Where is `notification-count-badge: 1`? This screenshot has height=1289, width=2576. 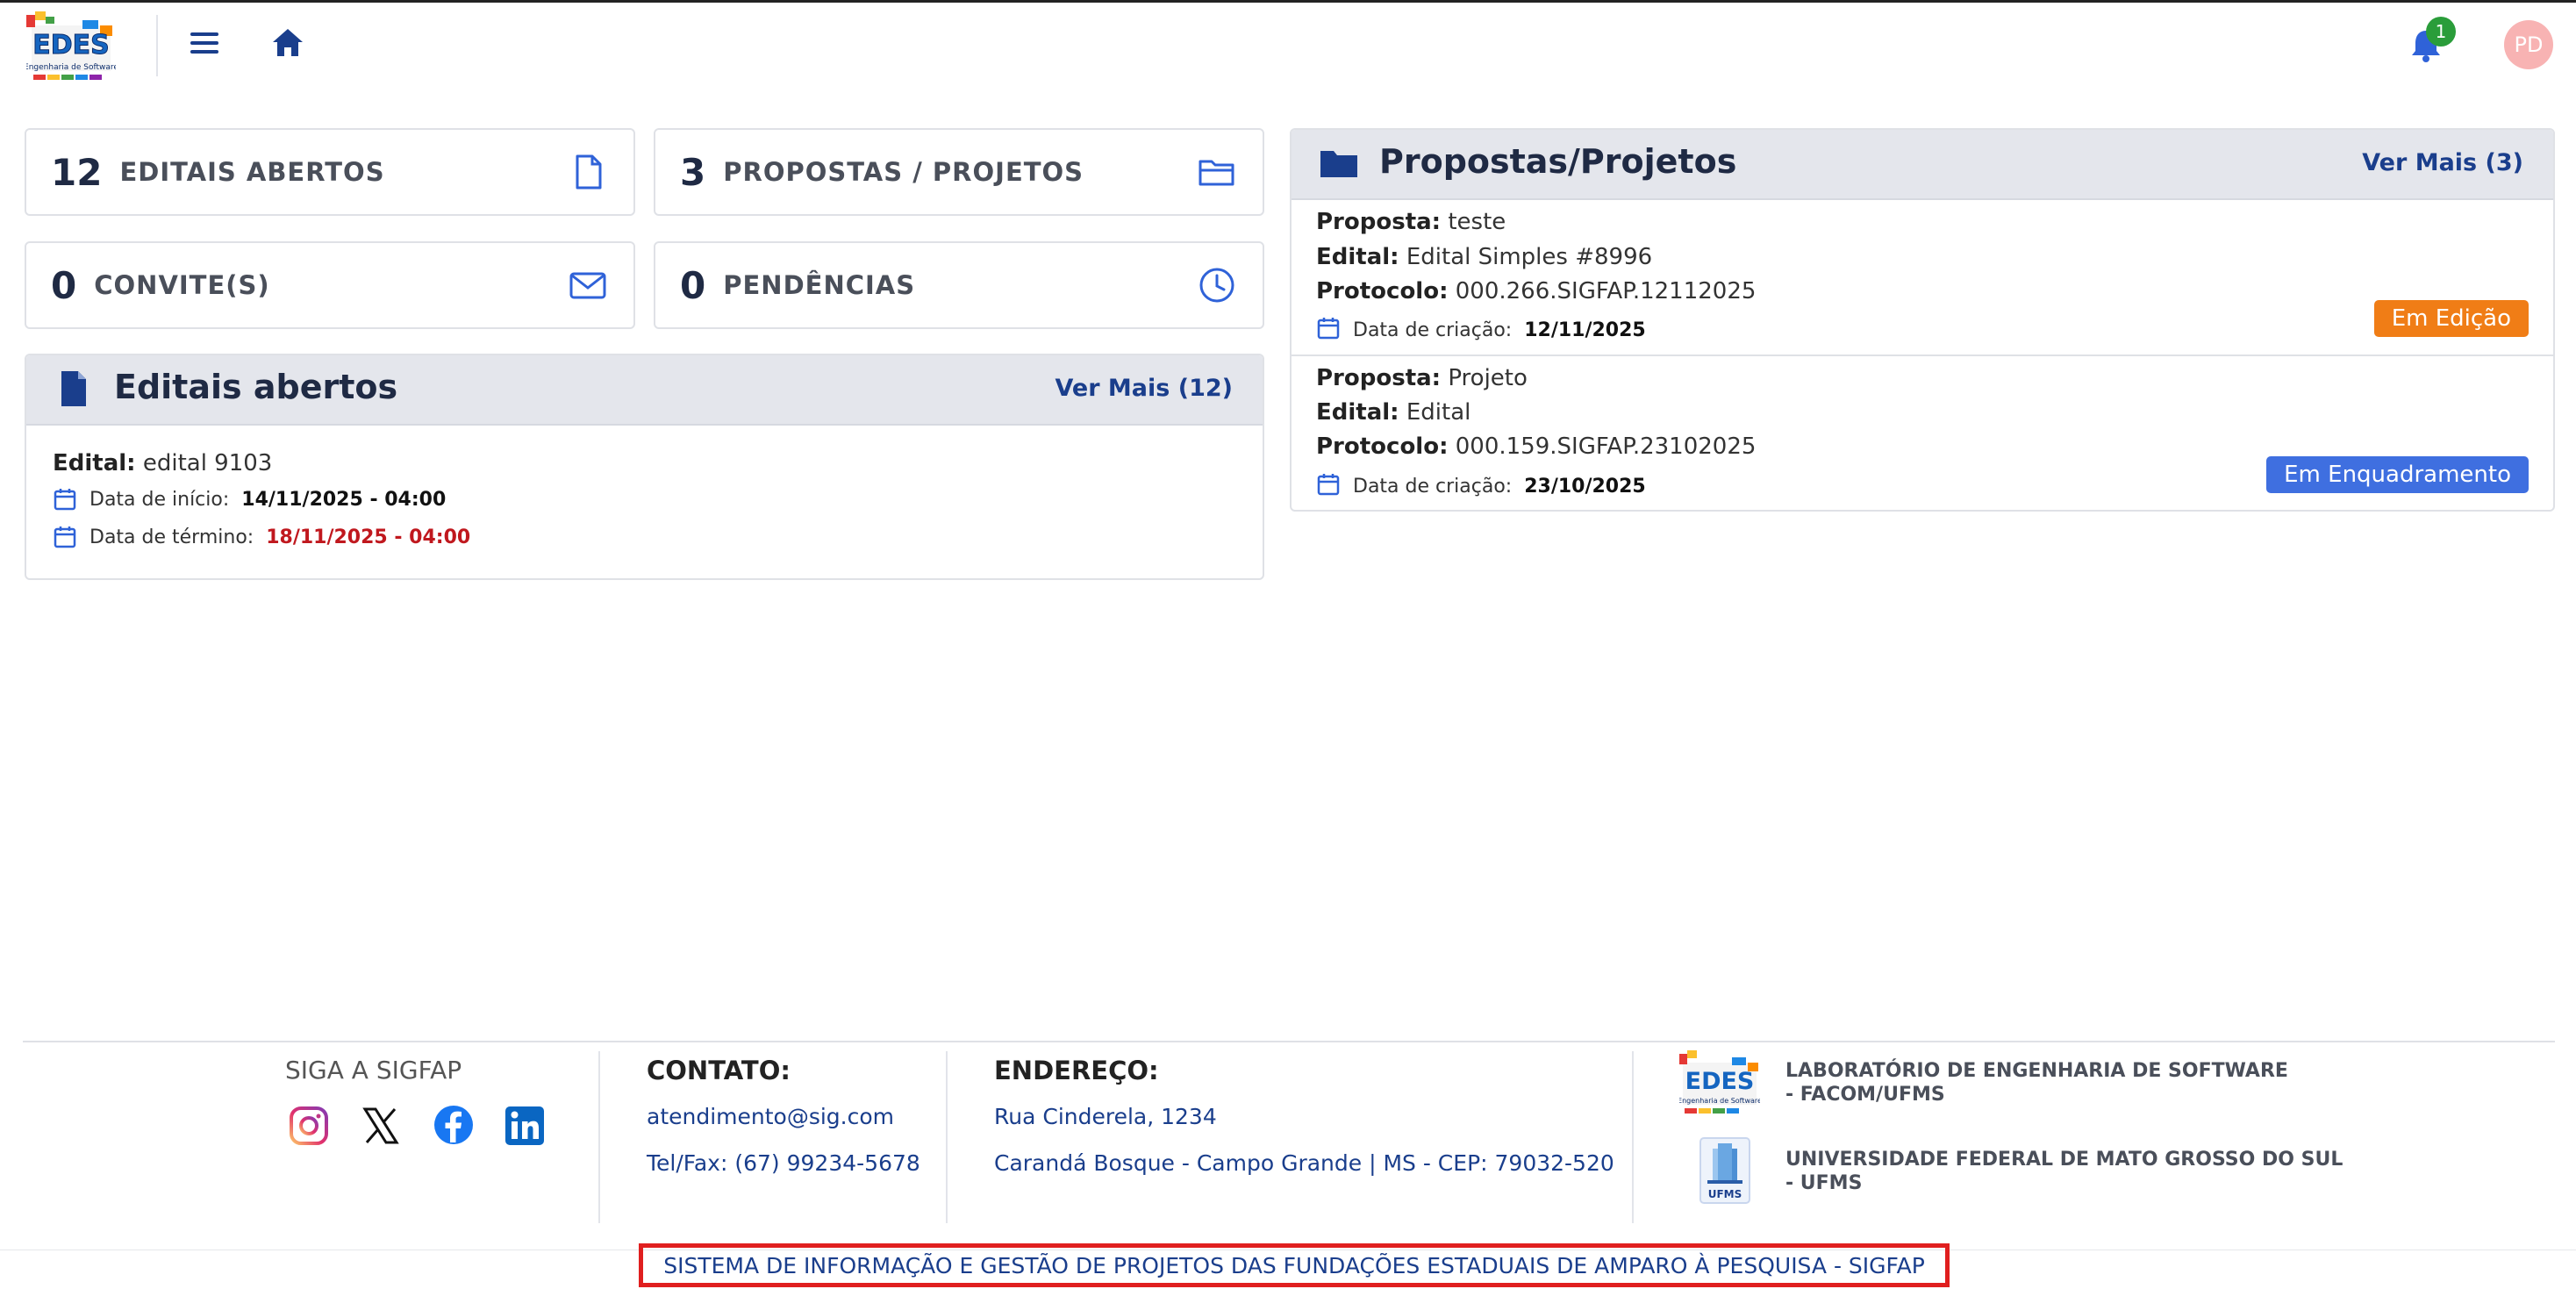
notification-count-badge: 1 is located at coordinates (2441, 32).